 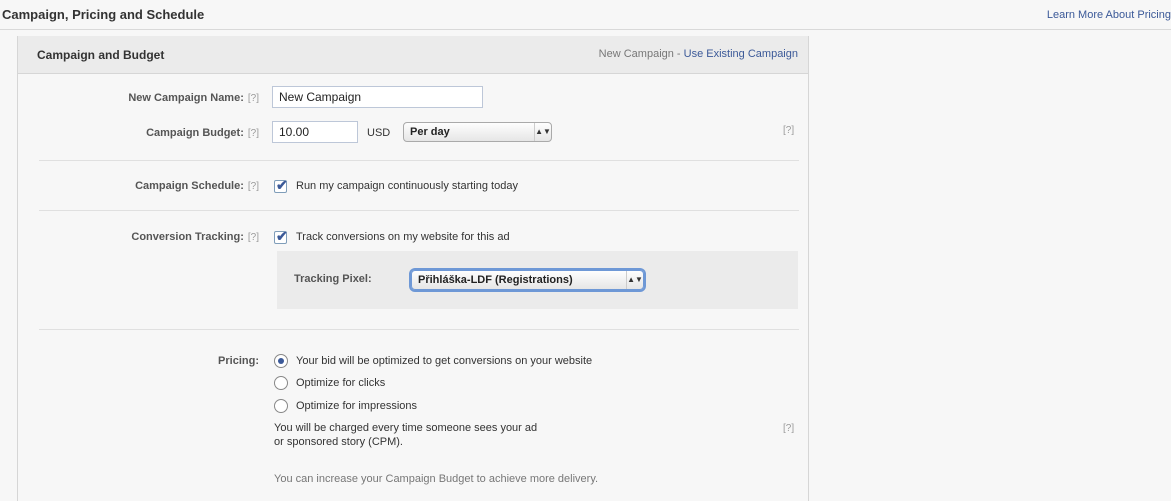 I want to click on campaign-budget-help-icon: [?], so click(x=253, y=133).